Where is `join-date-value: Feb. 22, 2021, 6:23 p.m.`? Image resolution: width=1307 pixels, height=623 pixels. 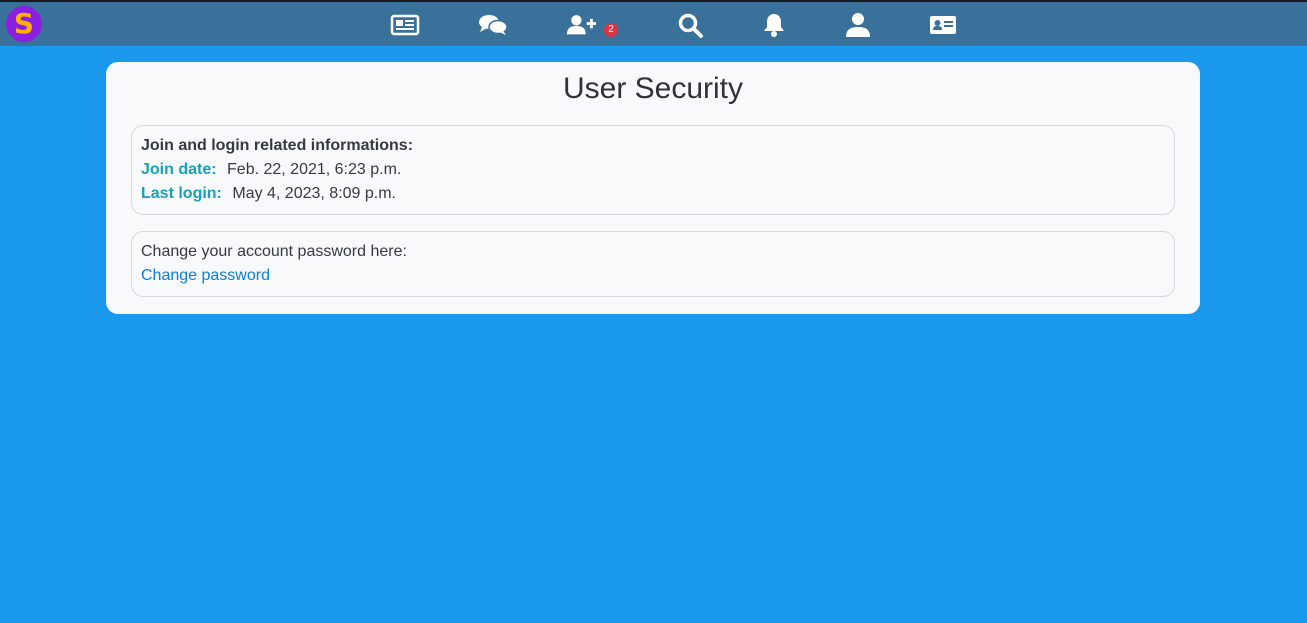
join-date-value: Feb. 22, 2021, 6:23 p.m. is located at coordinates (314, 169).